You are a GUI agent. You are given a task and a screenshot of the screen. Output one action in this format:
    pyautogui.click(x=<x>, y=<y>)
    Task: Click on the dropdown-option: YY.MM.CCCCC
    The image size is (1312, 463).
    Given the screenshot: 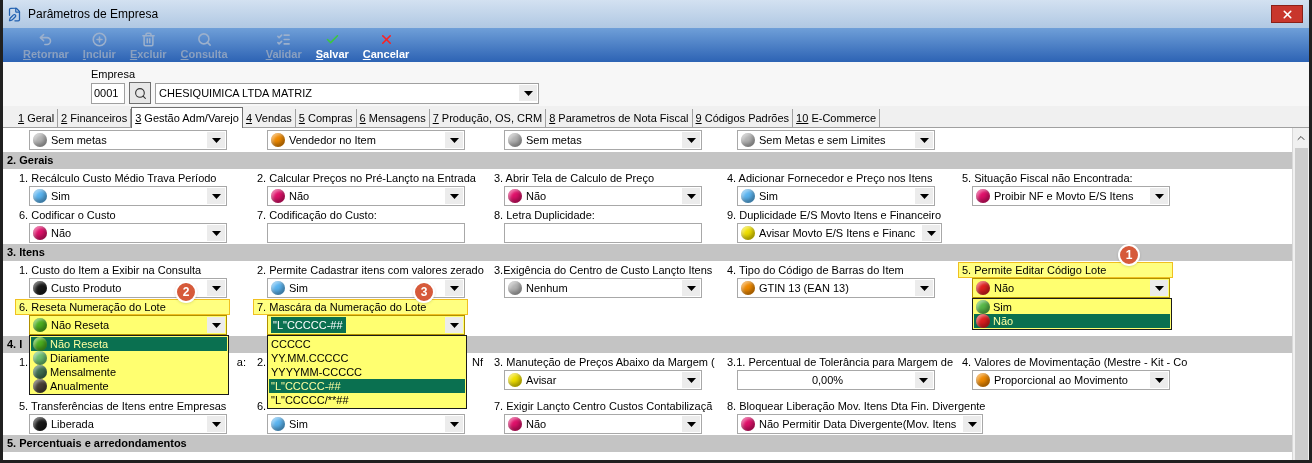 What is the action you would take?
    pyautogui.click(x=367, y=358)
    